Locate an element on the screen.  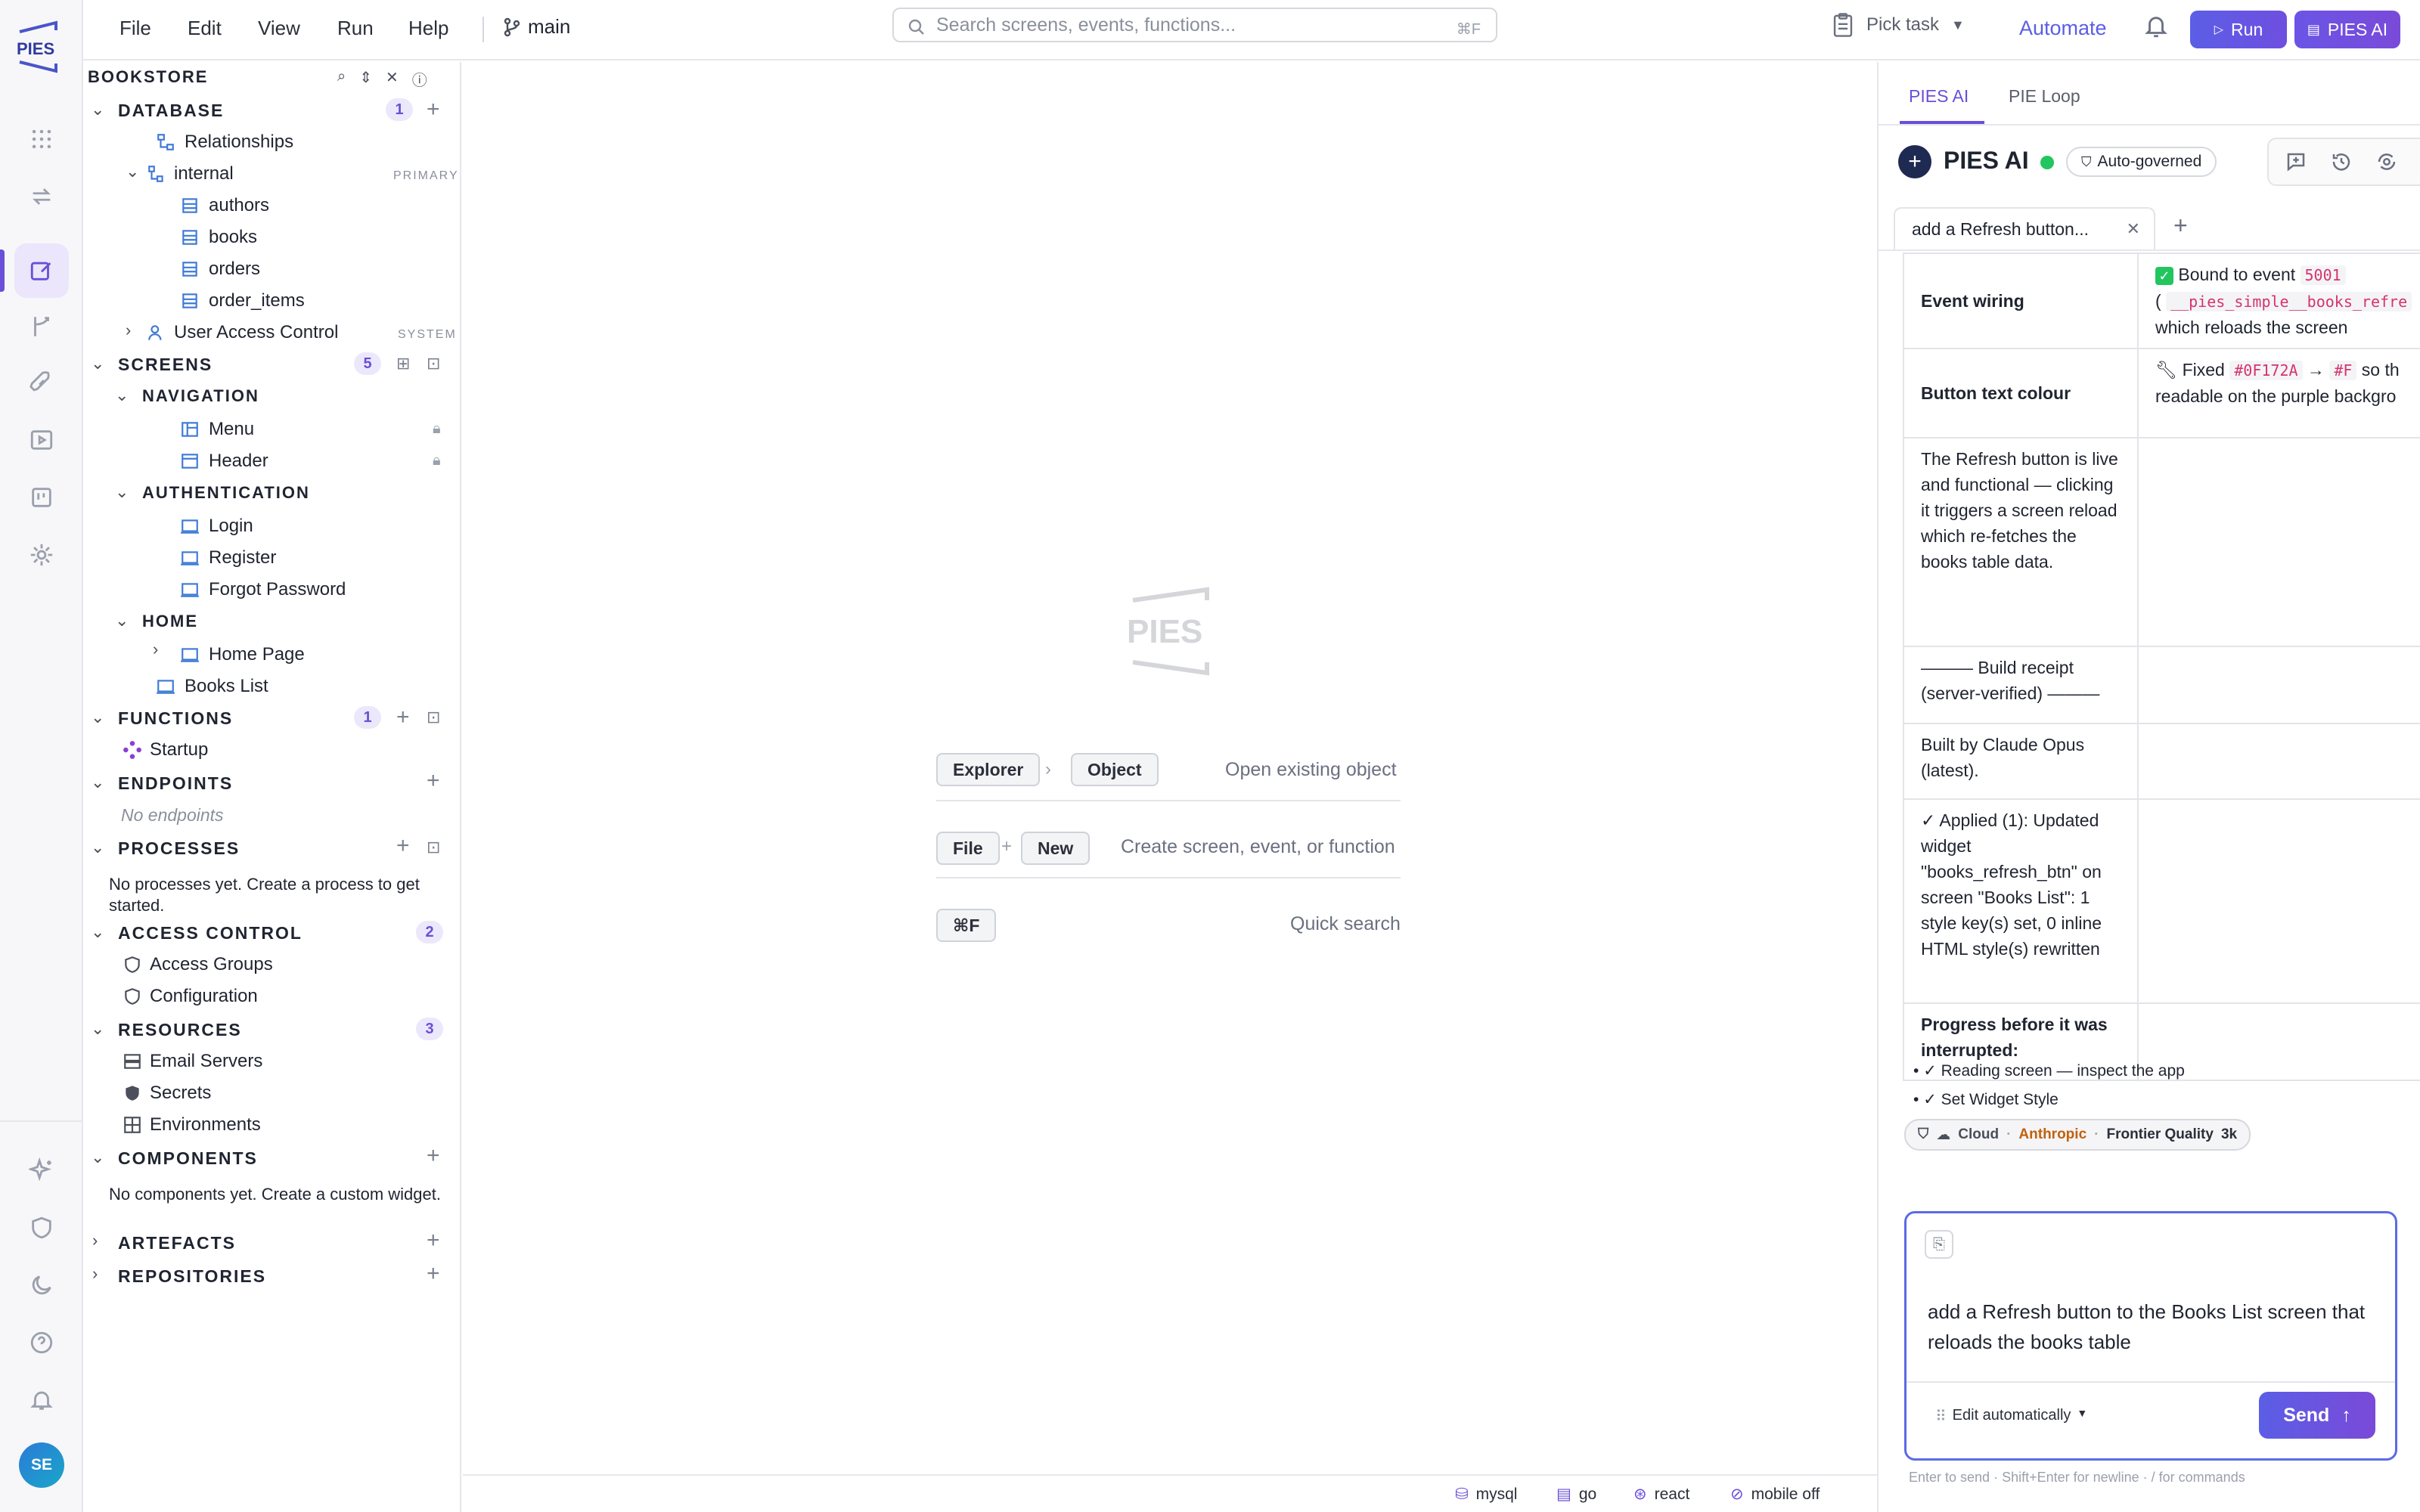
tree-item-screen: Header is located at coordinates (238, 461).